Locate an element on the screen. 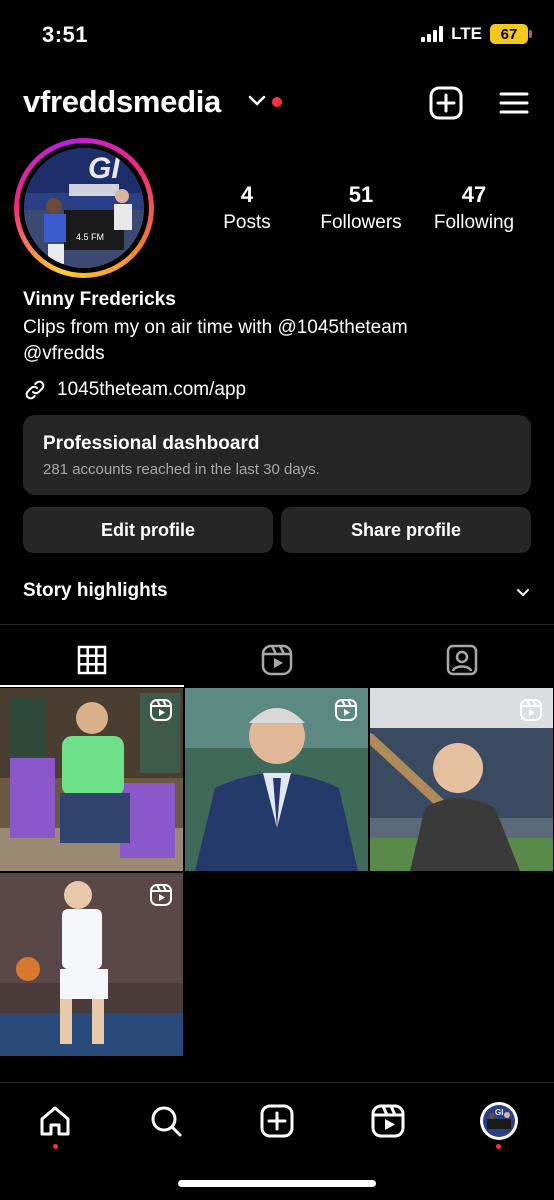 The image size is (554, 1200). svg-text: 4.5 FM is located at coordinates (90, 237).